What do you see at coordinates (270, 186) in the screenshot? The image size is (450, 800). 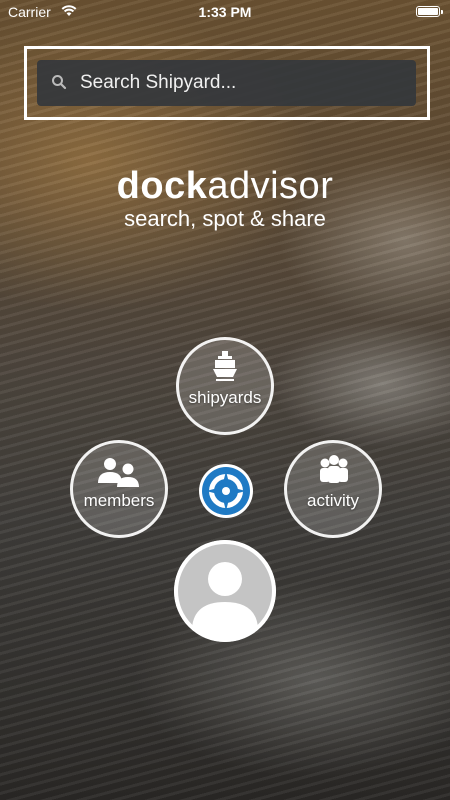 I see `logo-light: advisor` at bounding box center [270, 186].